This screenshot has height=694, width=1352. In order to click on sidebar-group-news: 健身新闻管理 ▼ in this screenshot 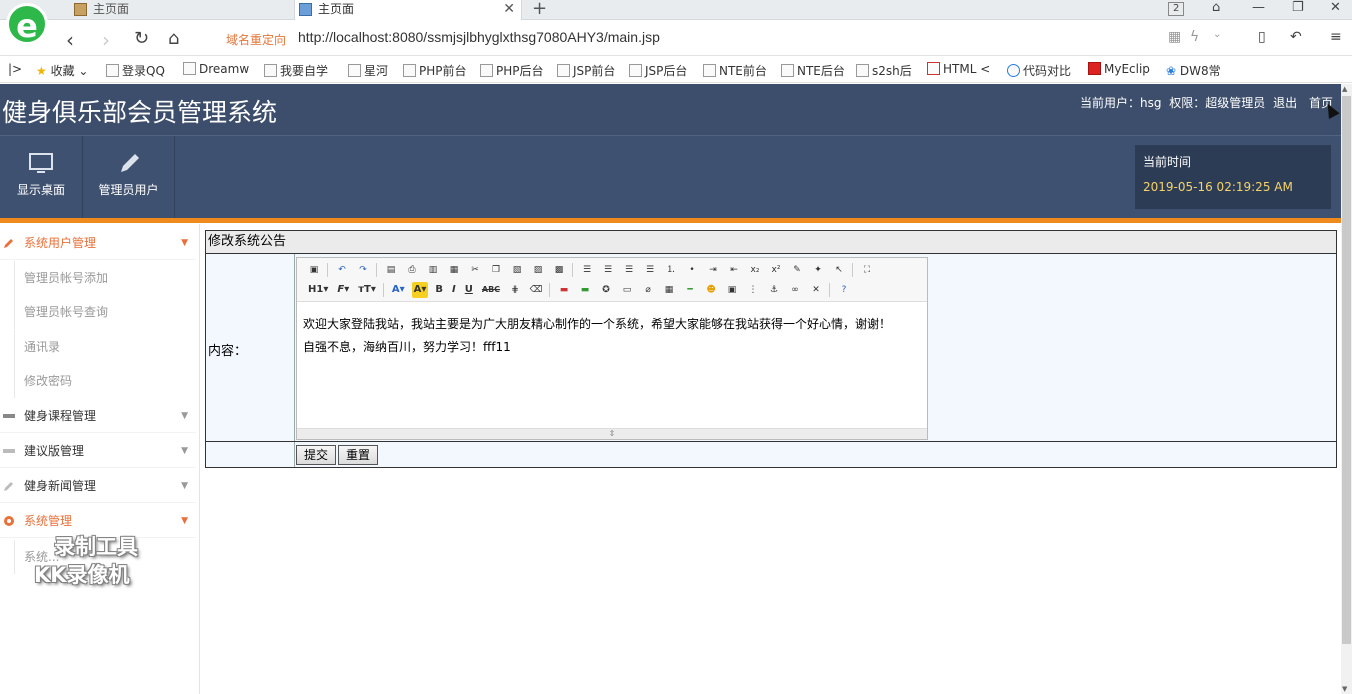, I will do `click(98, 486)`.